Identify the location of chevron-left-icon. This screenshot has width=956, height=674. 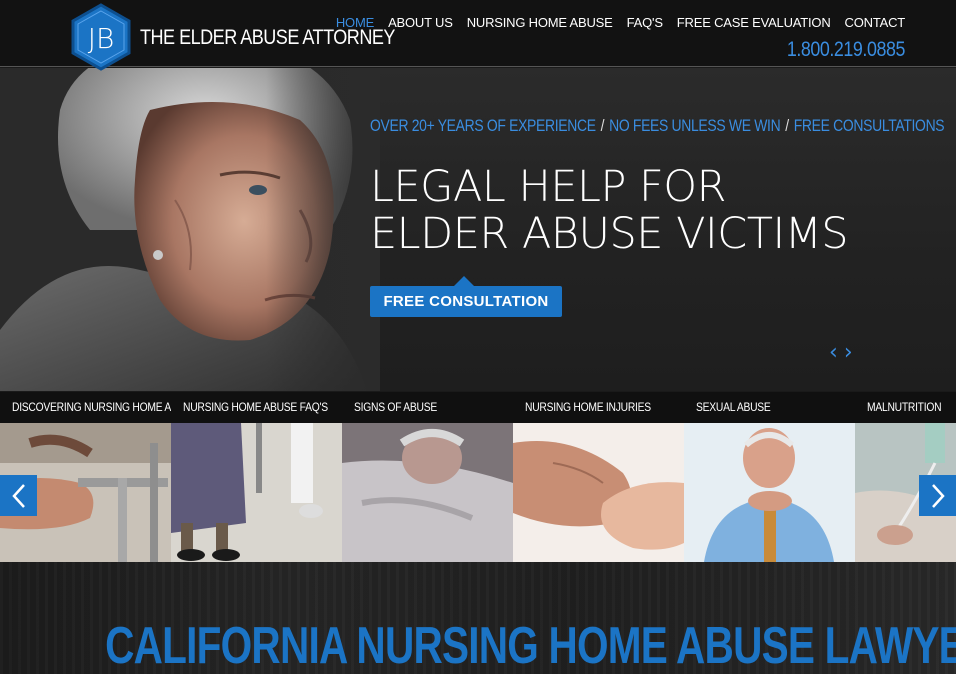
(18, 495).